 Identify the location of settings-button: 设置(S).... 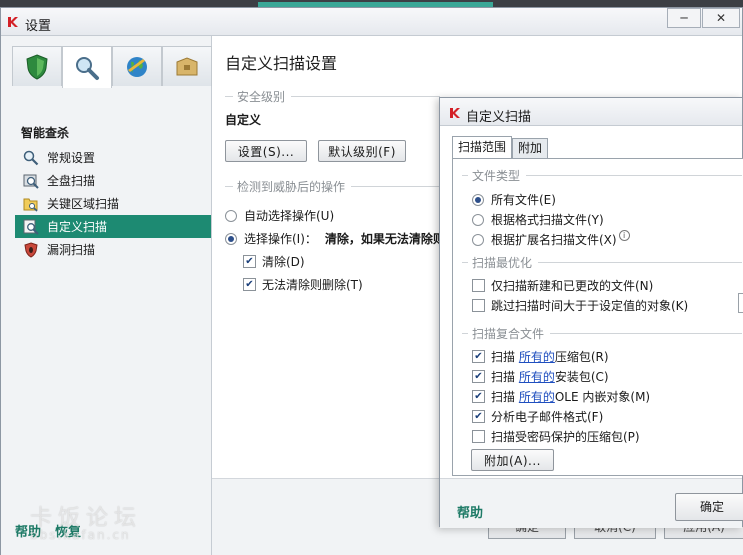
(266, 151).